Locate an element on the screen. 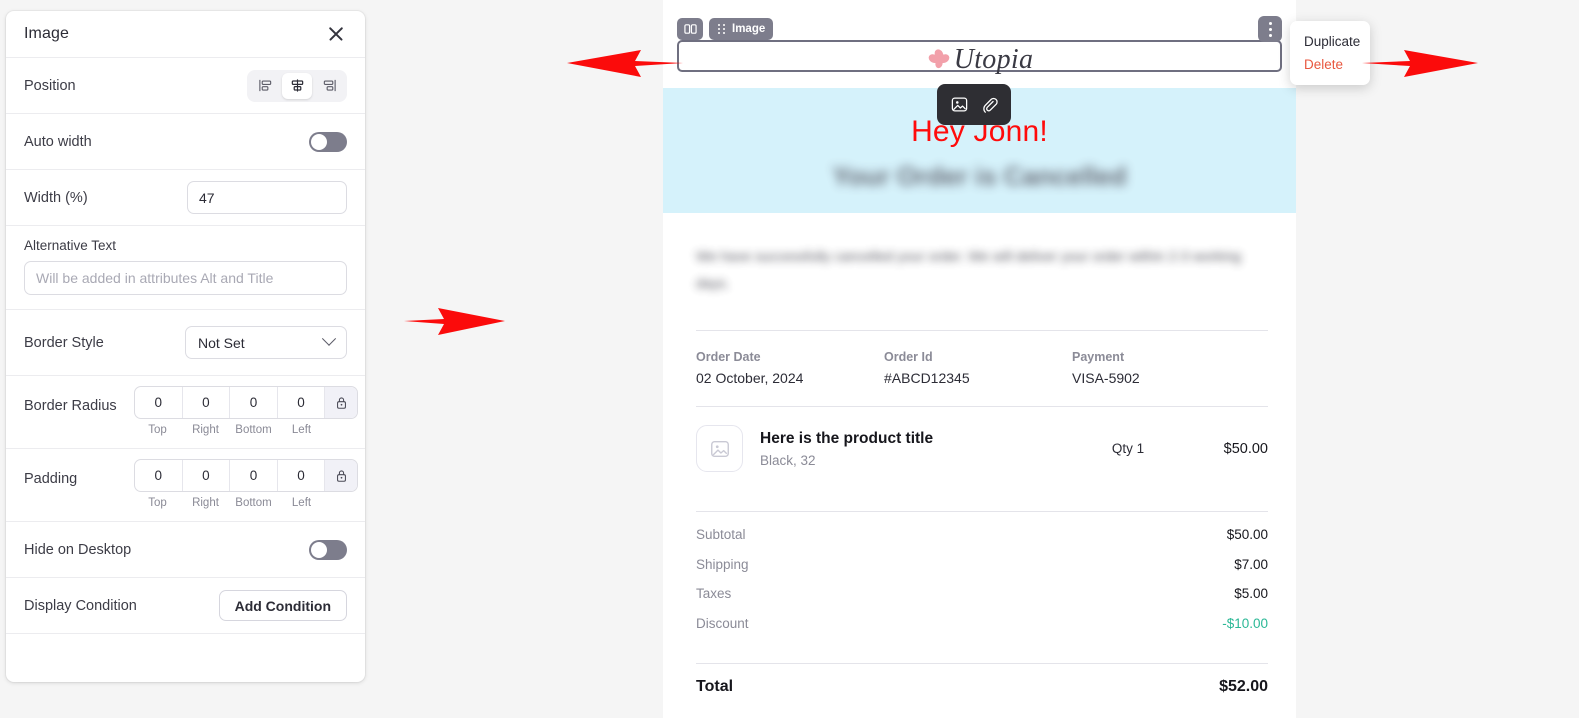 Image resolution: width=1579 pixels, height=718 pixels. border-radius-right-input: 0 is located at coordinates (207, 402).